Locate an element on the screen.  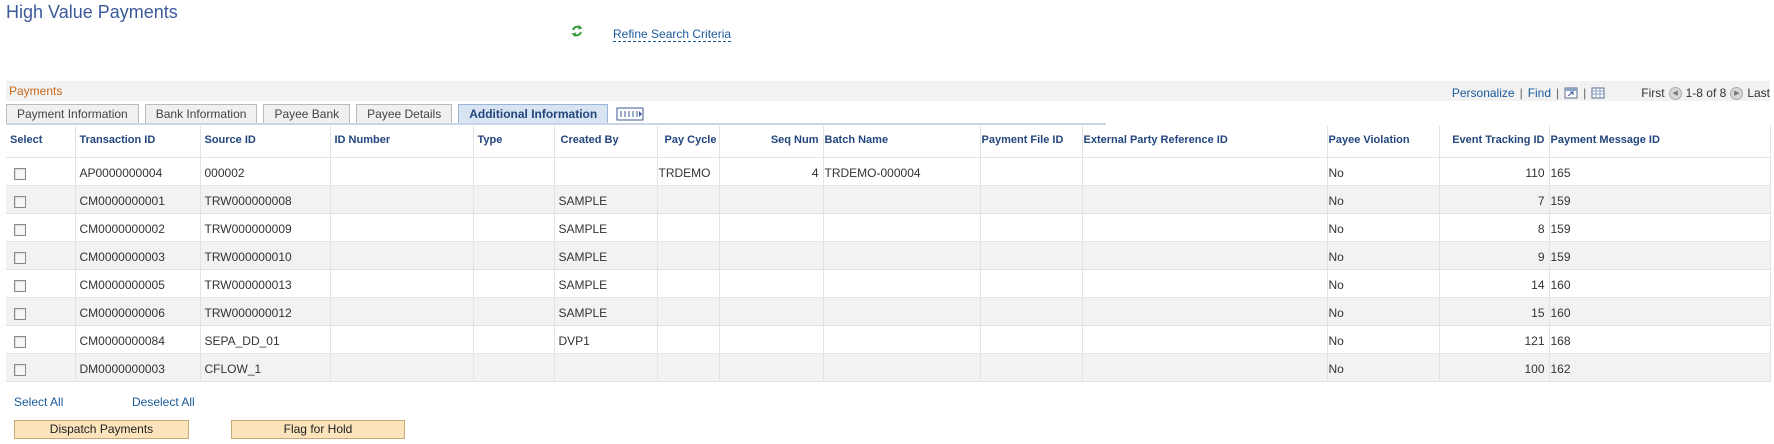
cell-payment-message-id: 162 is located at coordinates (1660, 367).